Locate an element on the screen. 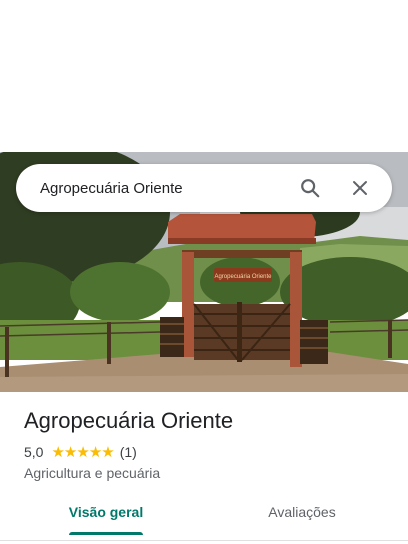 This screenshot has height=544, width=408. search-bar: Agropecuária Oriente is located at coordinates (204, 188).